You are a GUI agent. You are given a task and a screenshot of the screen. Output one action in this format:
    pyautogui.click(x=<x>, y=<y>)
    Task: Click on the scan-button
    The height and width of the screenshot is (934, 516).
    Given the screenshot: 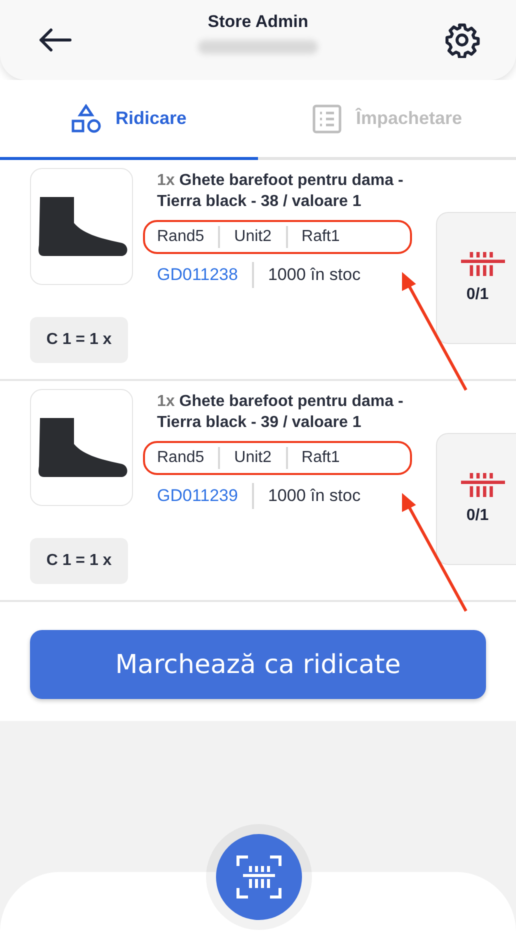 What is the action you would take?
    pyautogui.click(x=259, y=877)
    